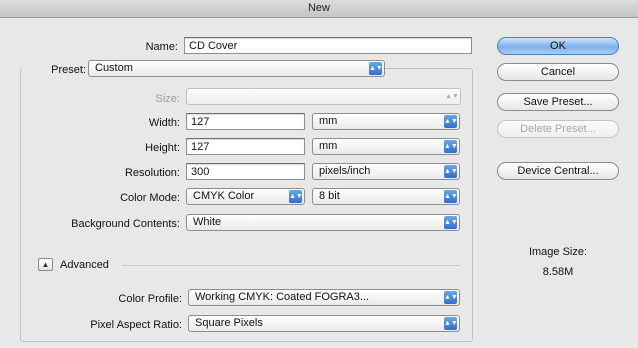 The width and height of the screenshot is (638, 348). I want to click on pixel-aspect-ratio-select: Square Pixels ▲▼, so click(324, 323).